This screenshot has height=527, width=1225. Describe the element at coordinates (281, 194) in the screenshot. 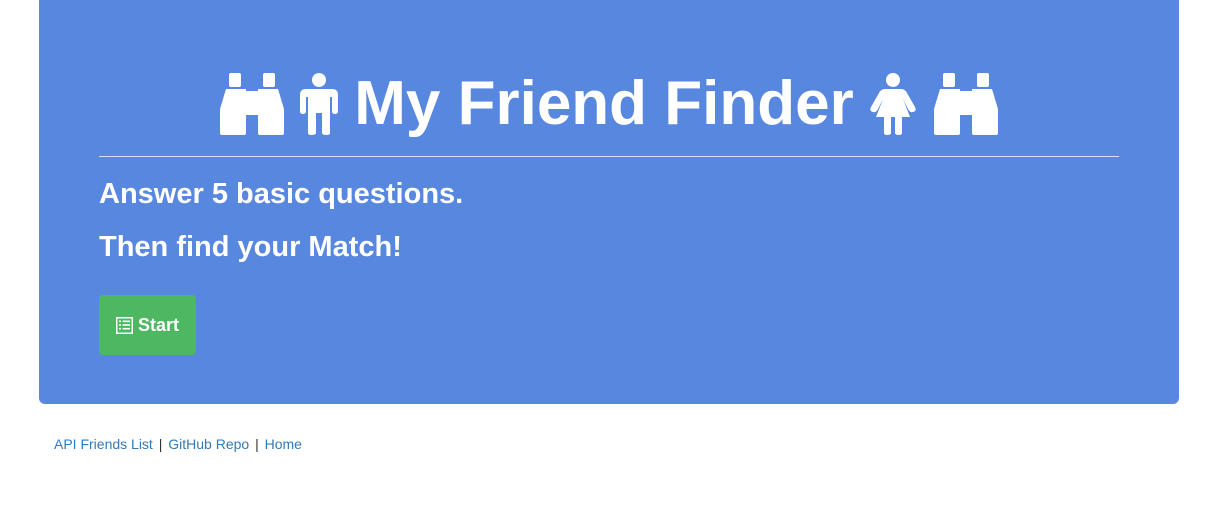

I see `intro-line-1: Answer 5 basic questions.` at that location.